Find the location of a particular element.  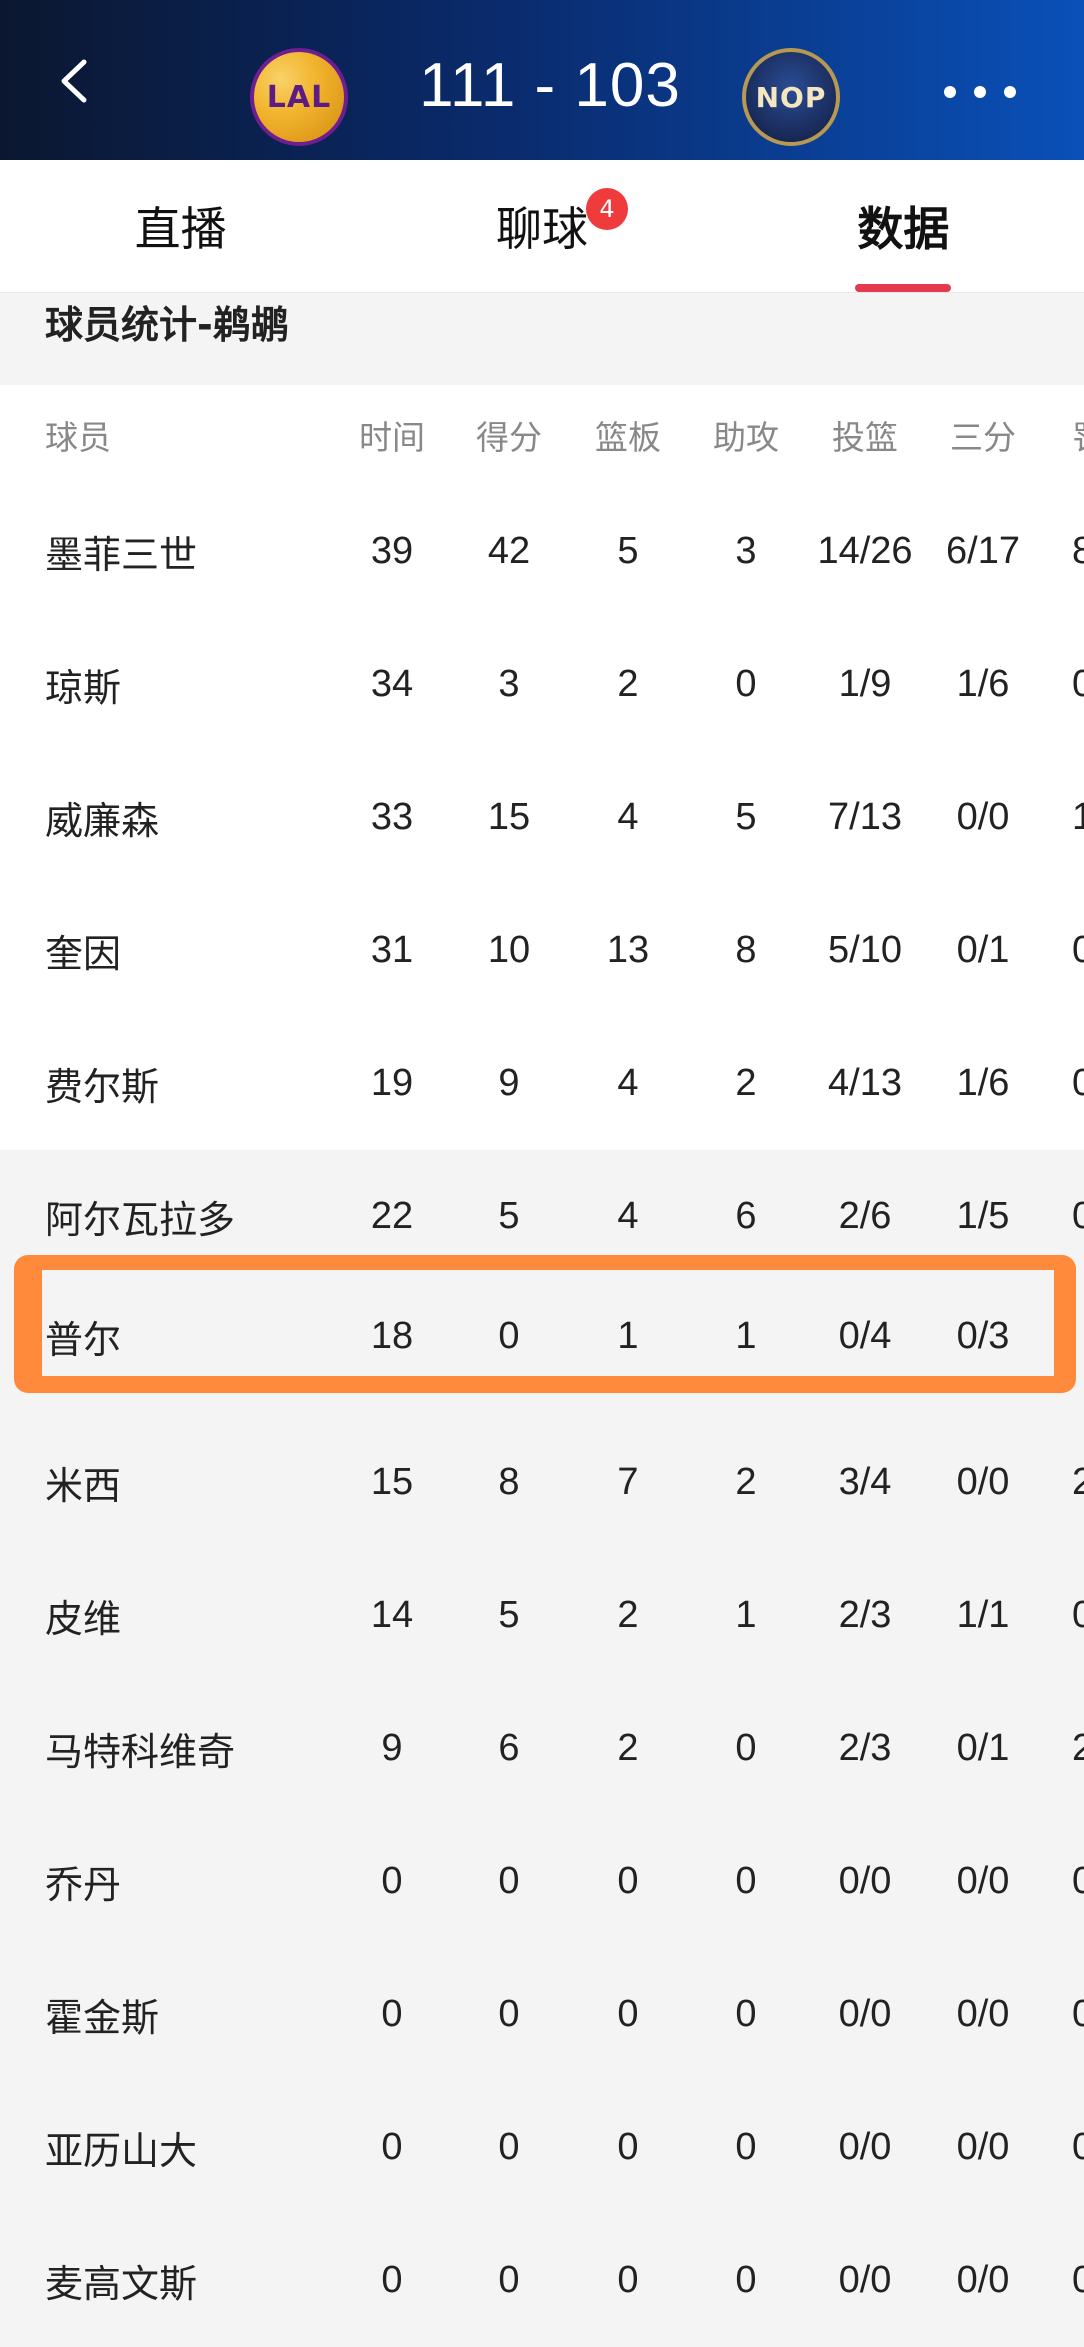

table-row: 乔丹 0 0 0 0 0/0 0/0 0 is located at coordinates (542, 1881).